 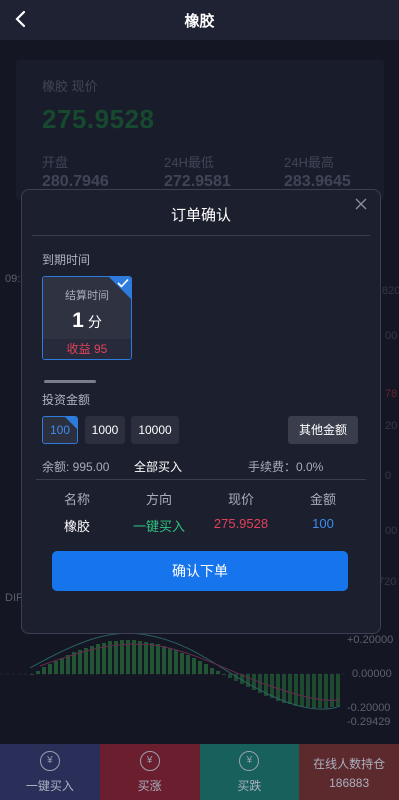 What do you see at coordinates (200, 215) in the screenshot?
I see `modal-title: 订单确认` at bounding box center [200, 215].